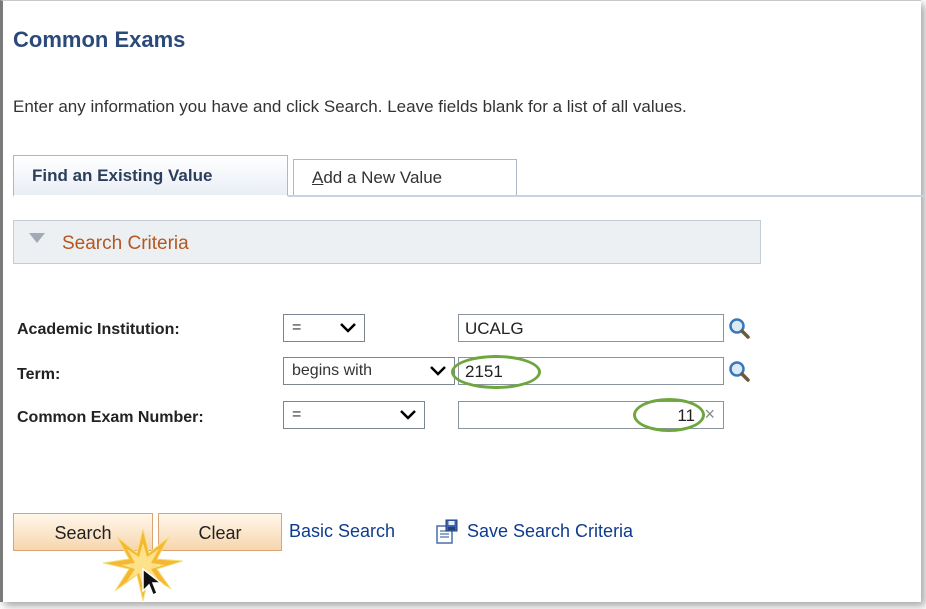  I want to click on exam-number-highlight-circle, so click(669, 415).